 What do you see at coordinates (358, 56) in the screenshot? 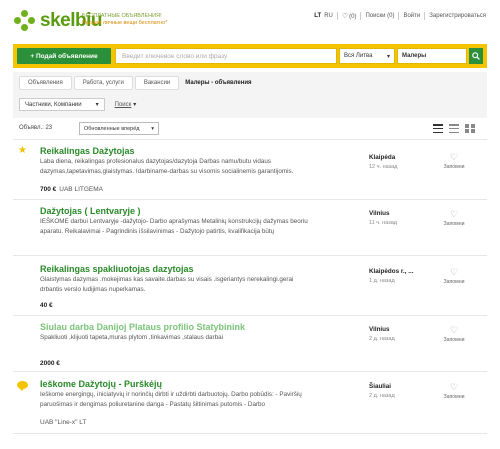
I see `region-value: Вся Литва` at bounding box center [358, 56].